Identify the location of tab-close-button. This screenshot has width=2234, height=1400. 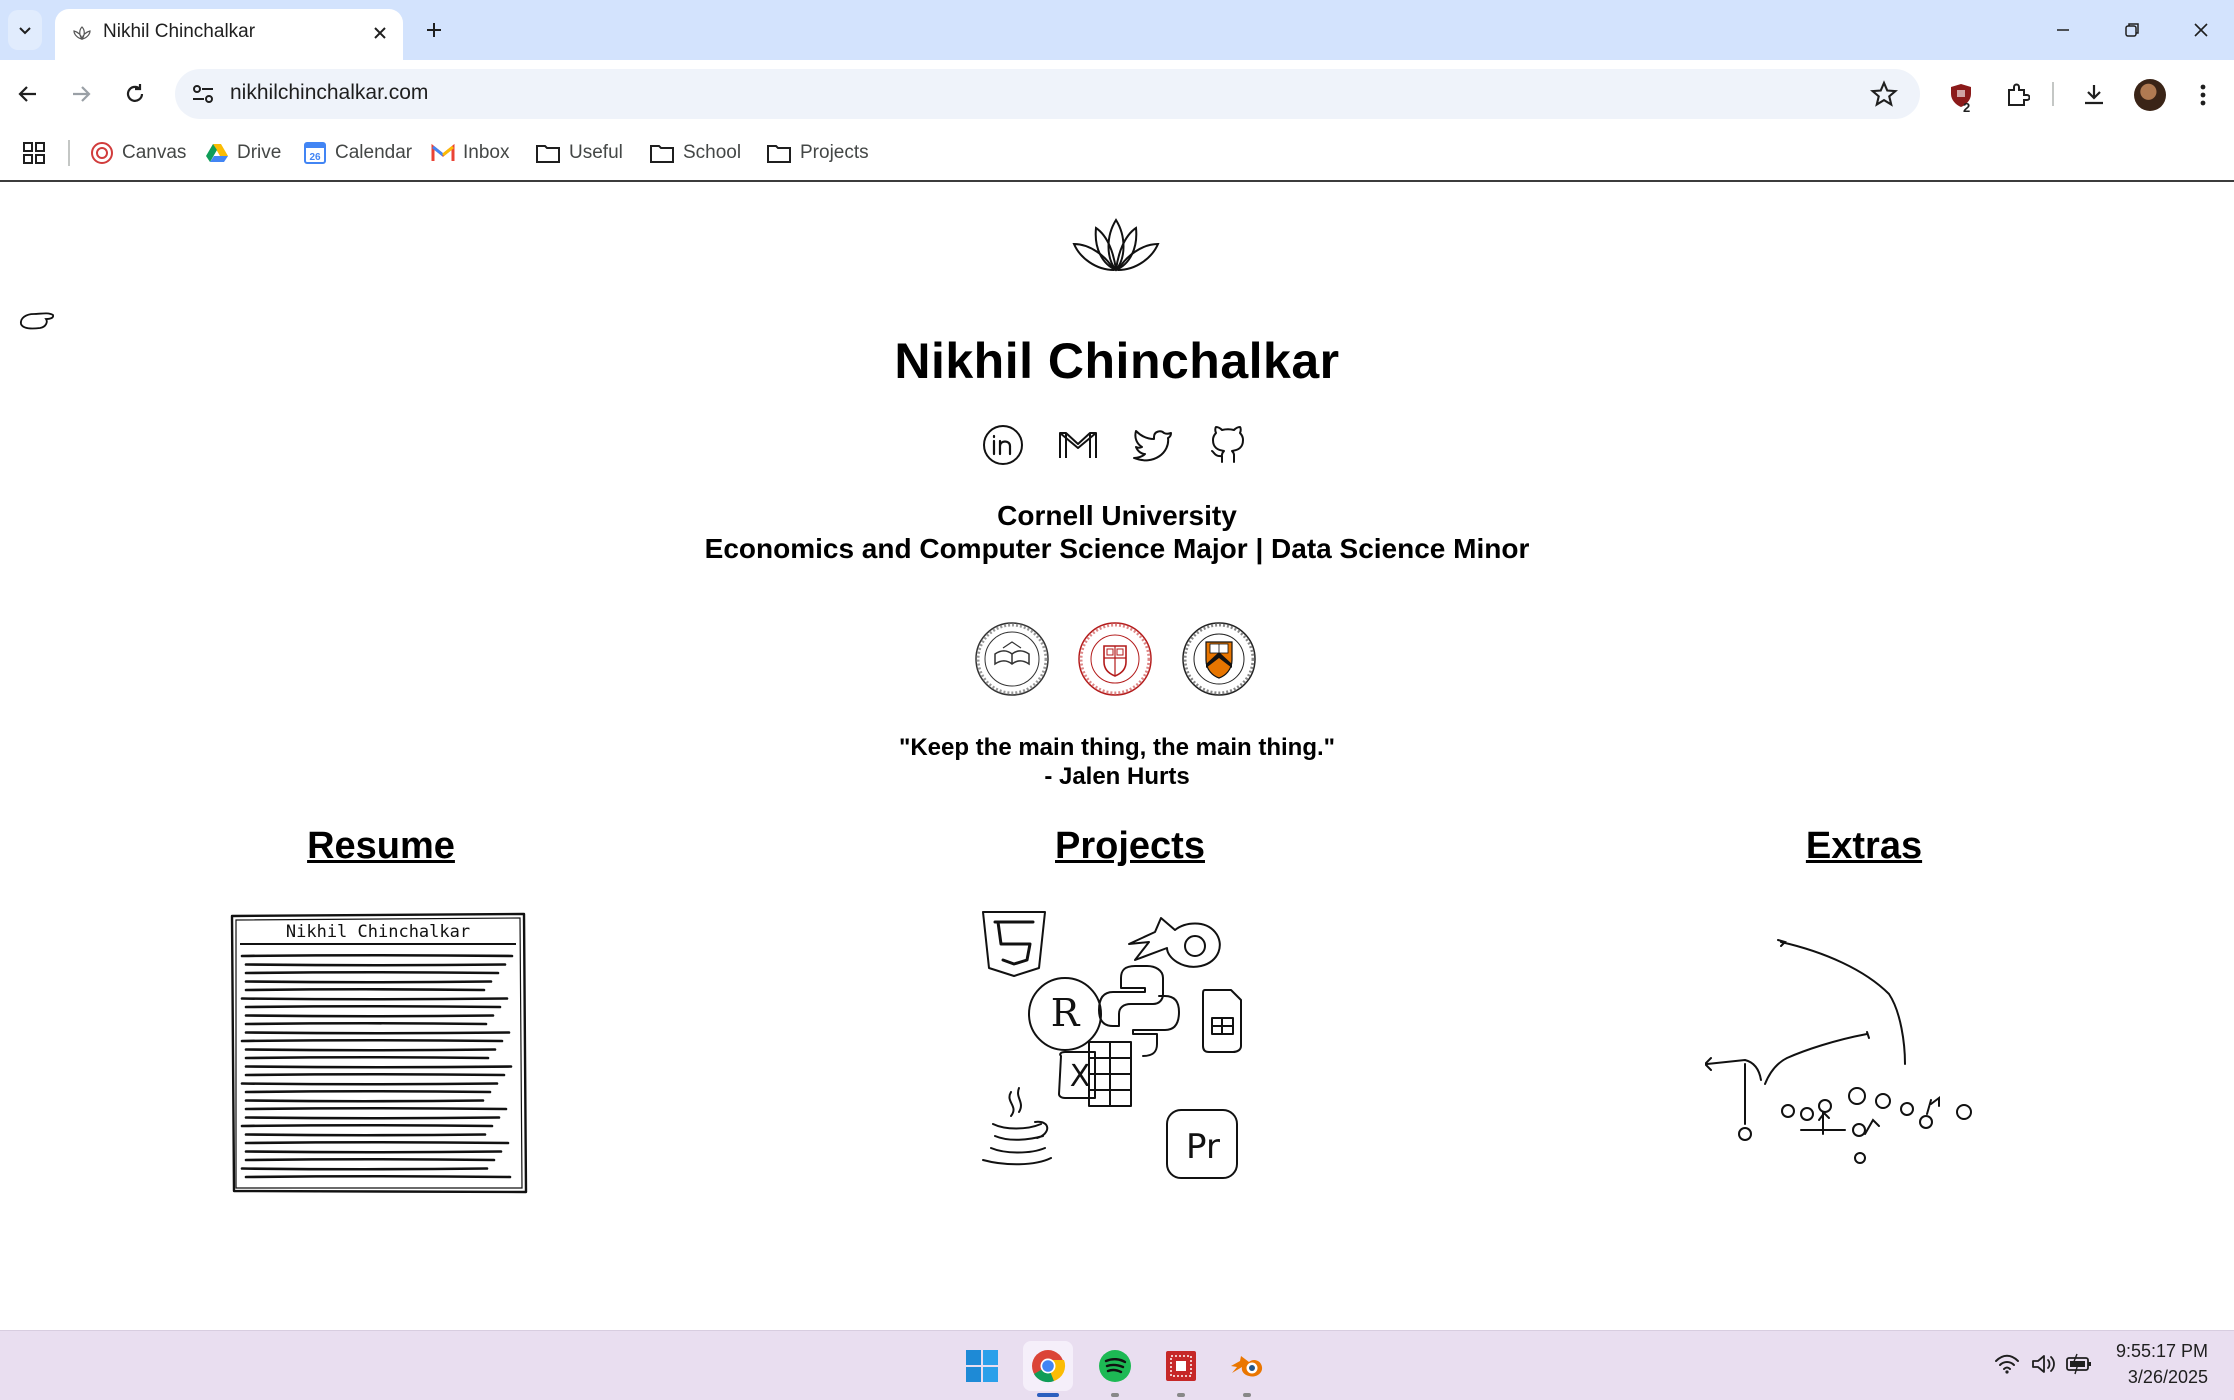
(380, 33).